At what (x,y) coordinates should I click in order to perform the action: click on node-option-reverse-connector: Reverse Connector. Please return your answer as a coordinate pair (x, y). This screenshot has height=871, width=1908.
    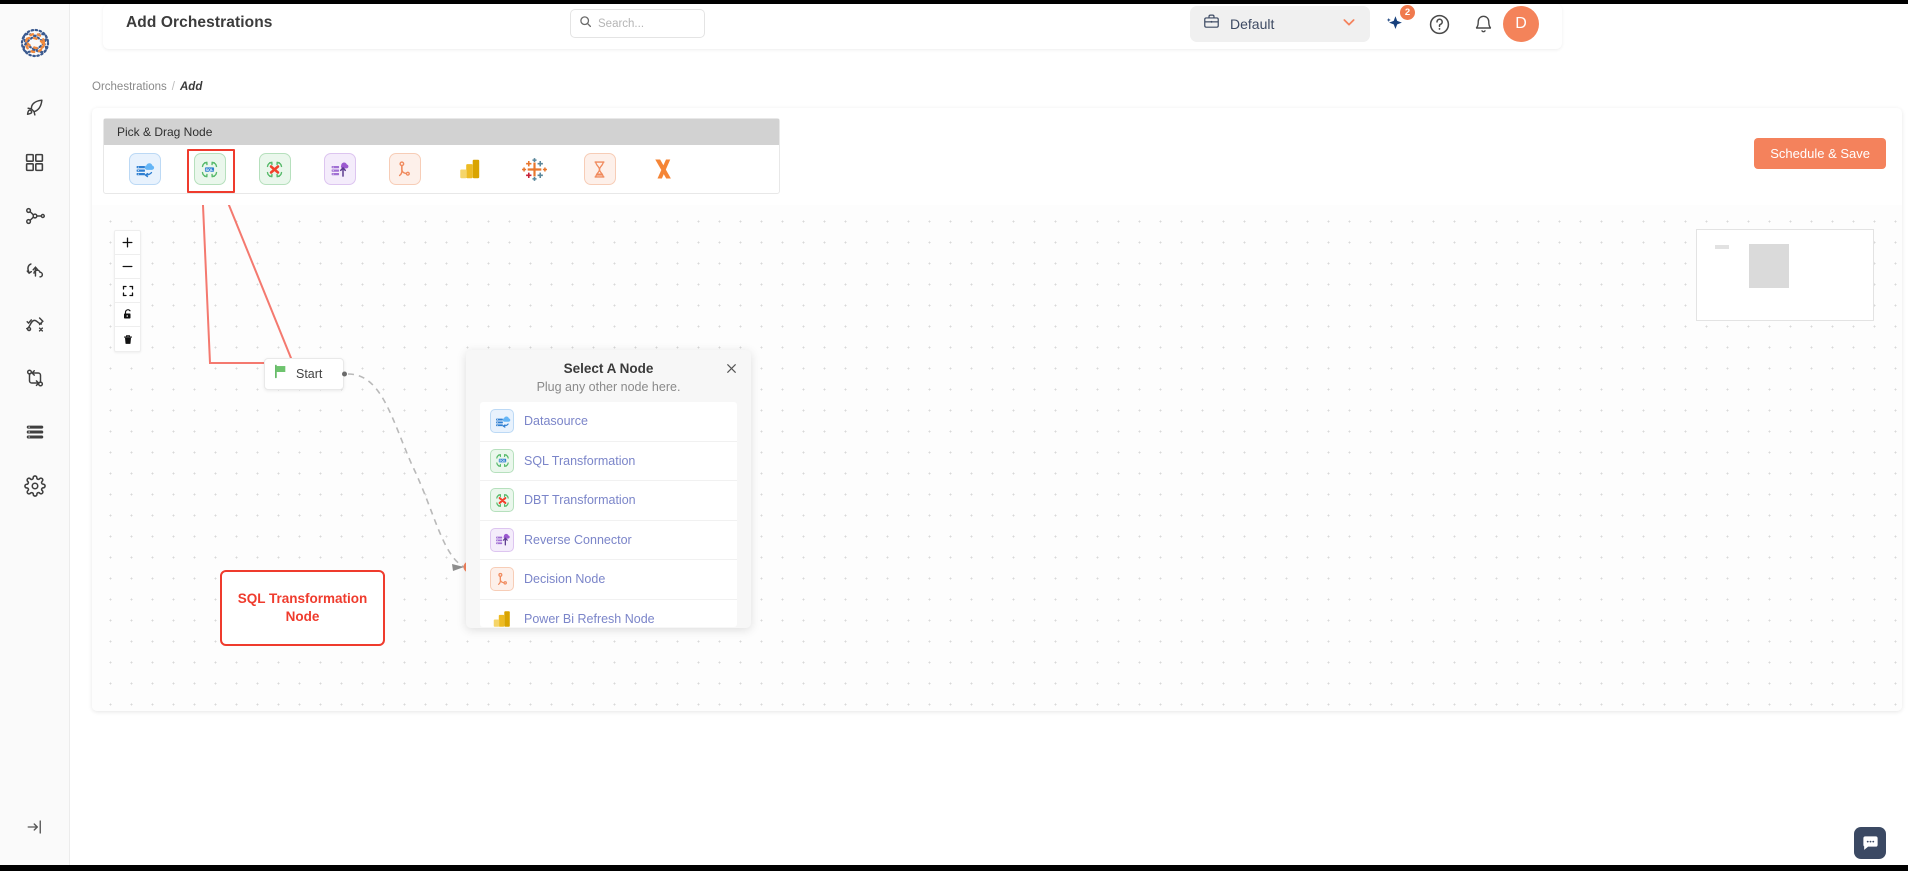
    Looking at the image, I should click on (608, 540).